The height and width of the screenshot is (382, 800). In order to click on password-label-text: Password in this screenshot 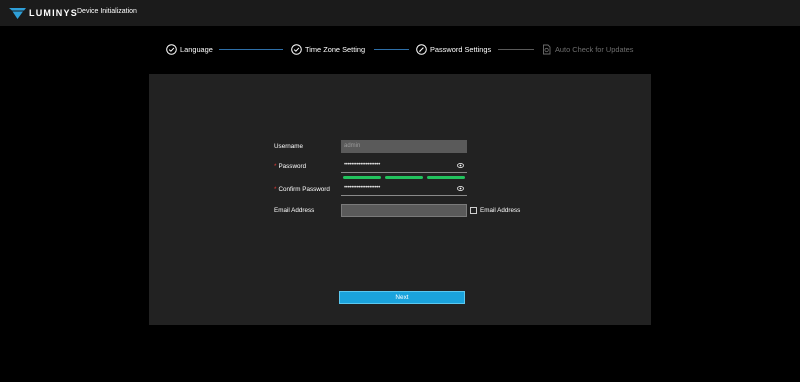, I will do `click(292, 166)`.